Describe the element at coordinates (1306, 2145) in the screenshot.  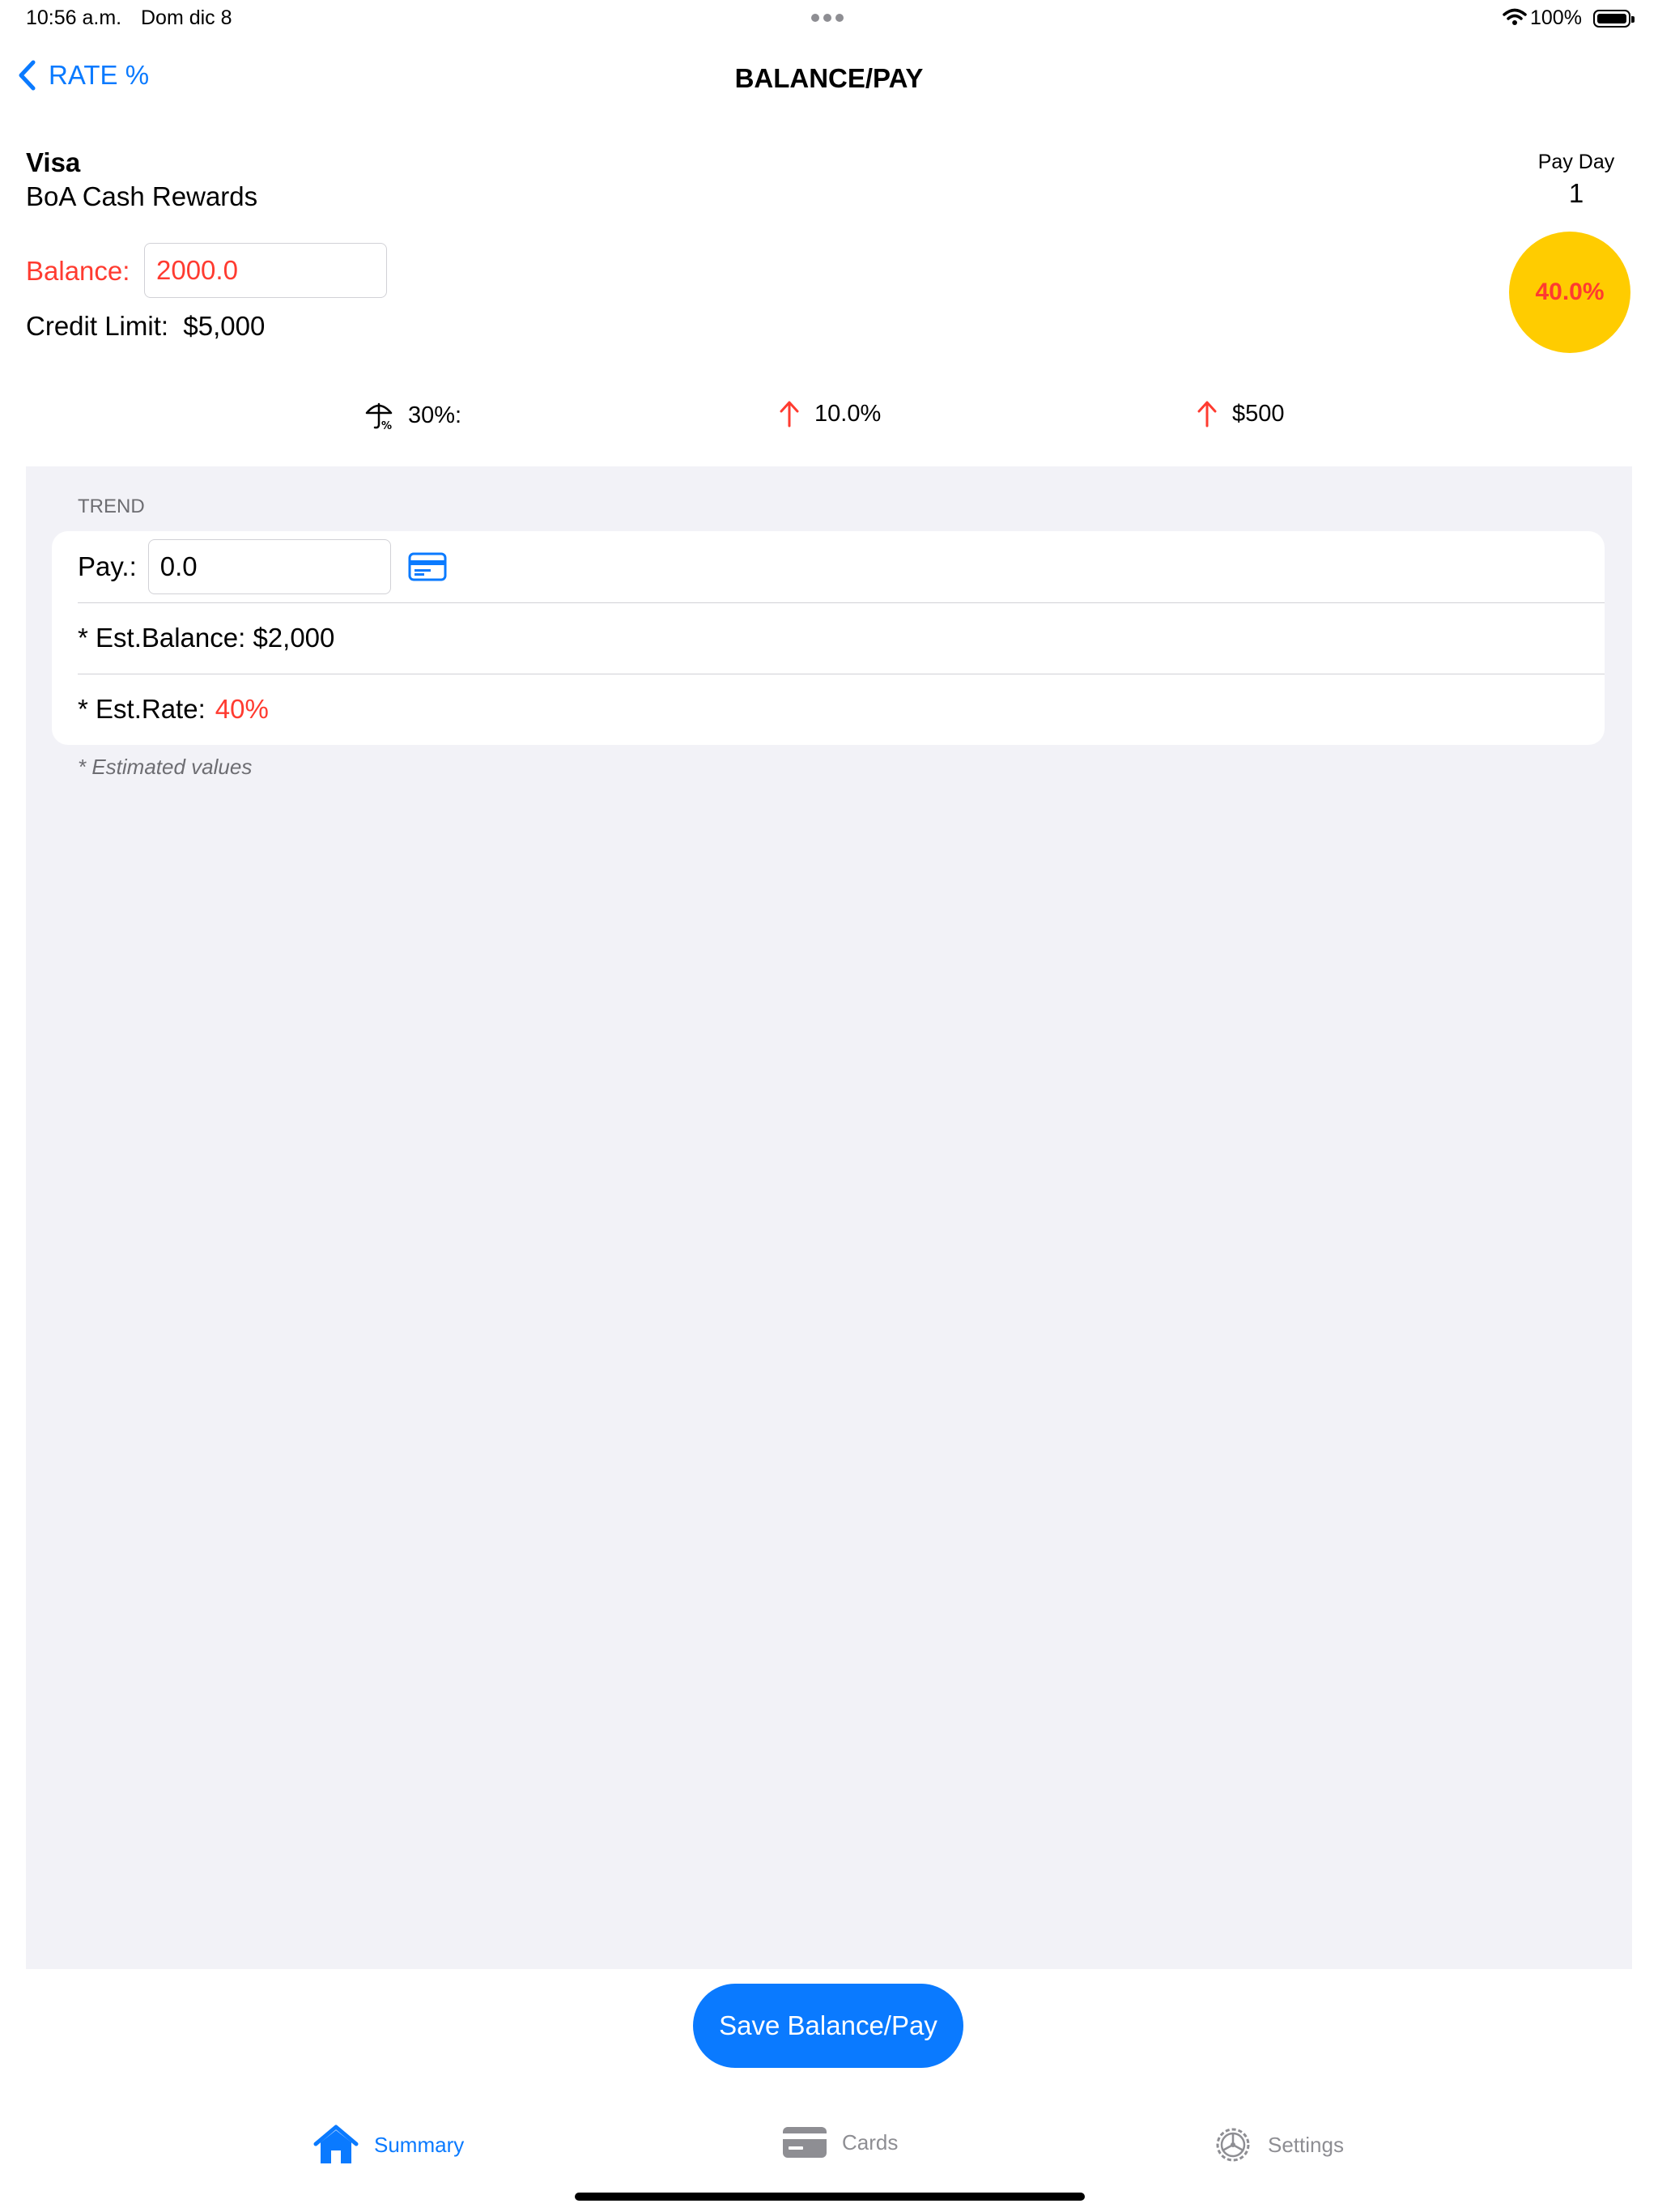
I see `tab-settings-label: Settings` at that location.